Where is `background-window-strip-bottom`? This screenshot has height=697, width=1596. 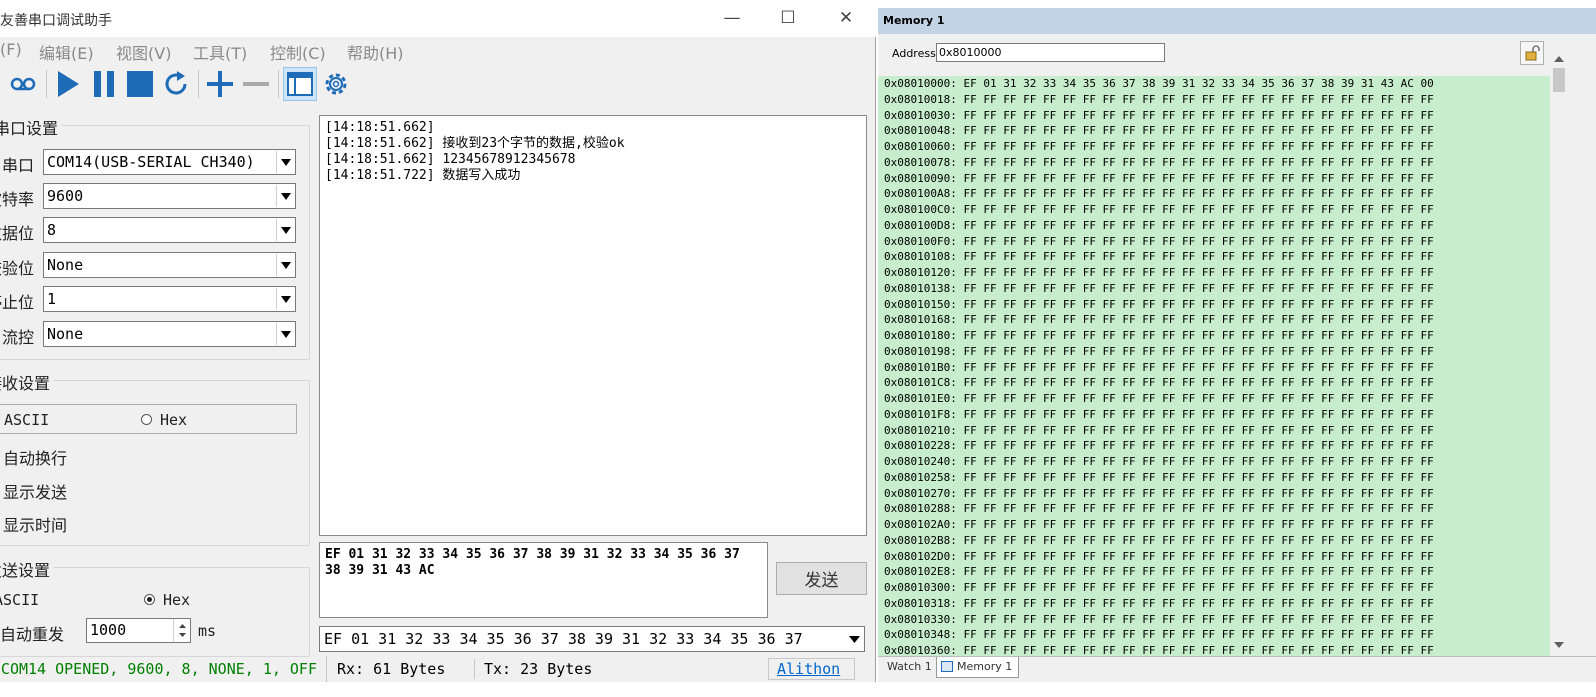
background-window-strip-bottom is located at coordinates (798, 689).